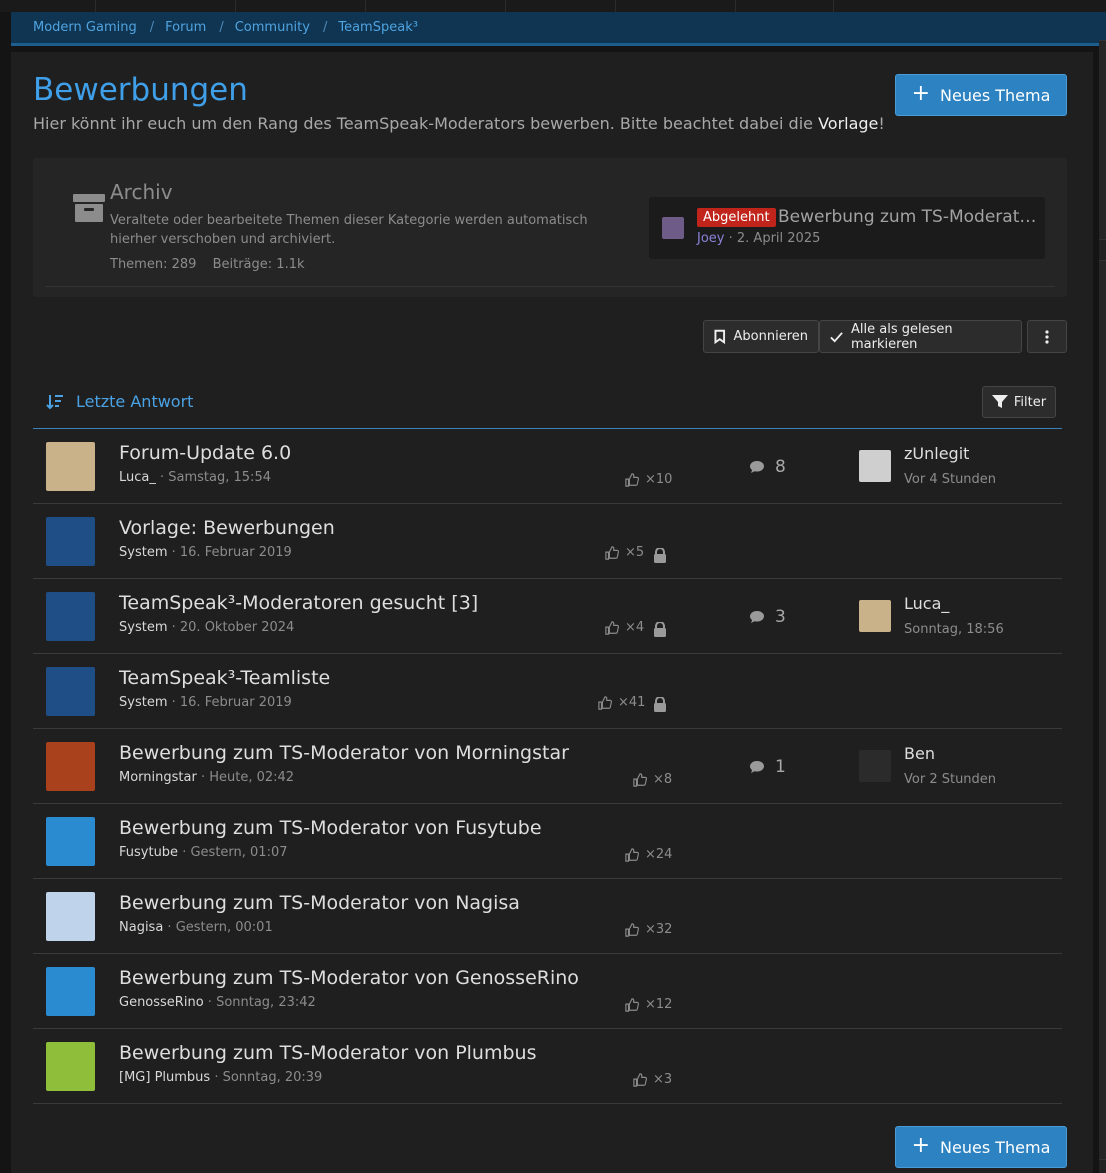 The image size is (1106, 1173). I want to click on filter-button: Filter, so click(1019, 402).